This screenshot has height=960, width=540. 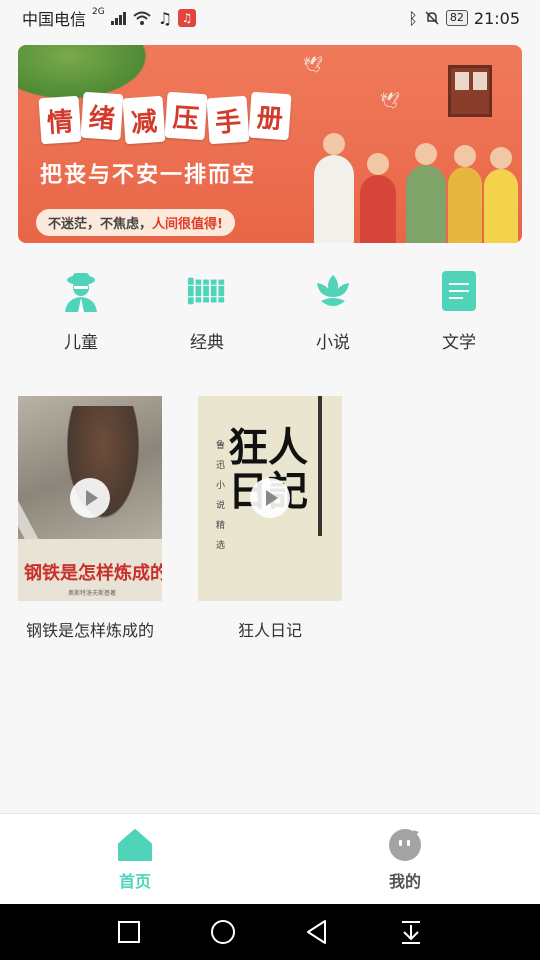 I want to click on home-button, so click(x=223, y=932).